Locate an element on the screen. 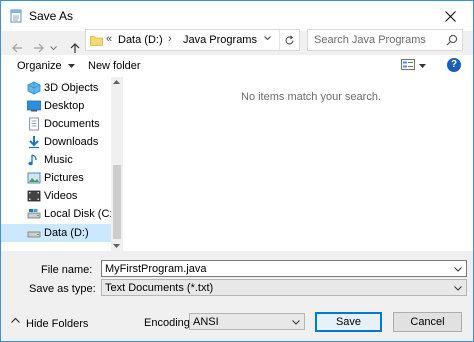 The image size is (474, 342). nav-item-3d-objects: 3D Objects is located at coordinates (56, 88).